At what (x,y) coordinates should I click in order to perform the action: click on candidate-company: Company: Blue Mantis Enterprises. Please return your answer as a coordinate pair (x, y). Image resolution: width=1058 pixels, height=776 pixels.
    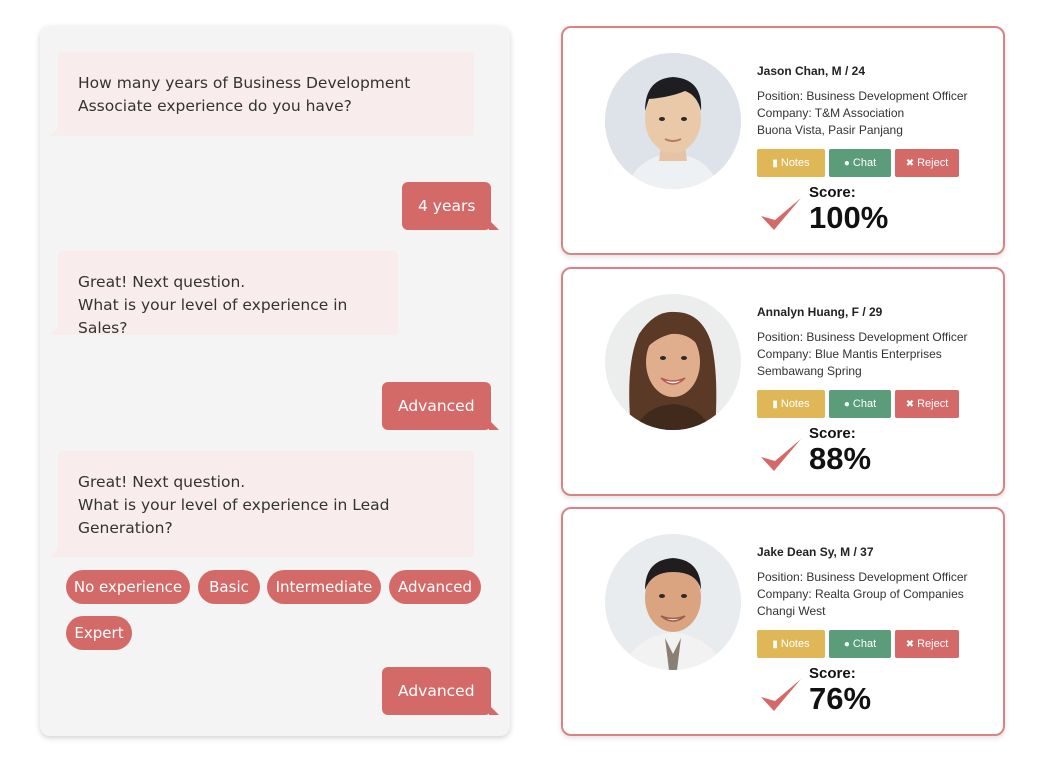
    Looking at the image, I should click on (849, 354).